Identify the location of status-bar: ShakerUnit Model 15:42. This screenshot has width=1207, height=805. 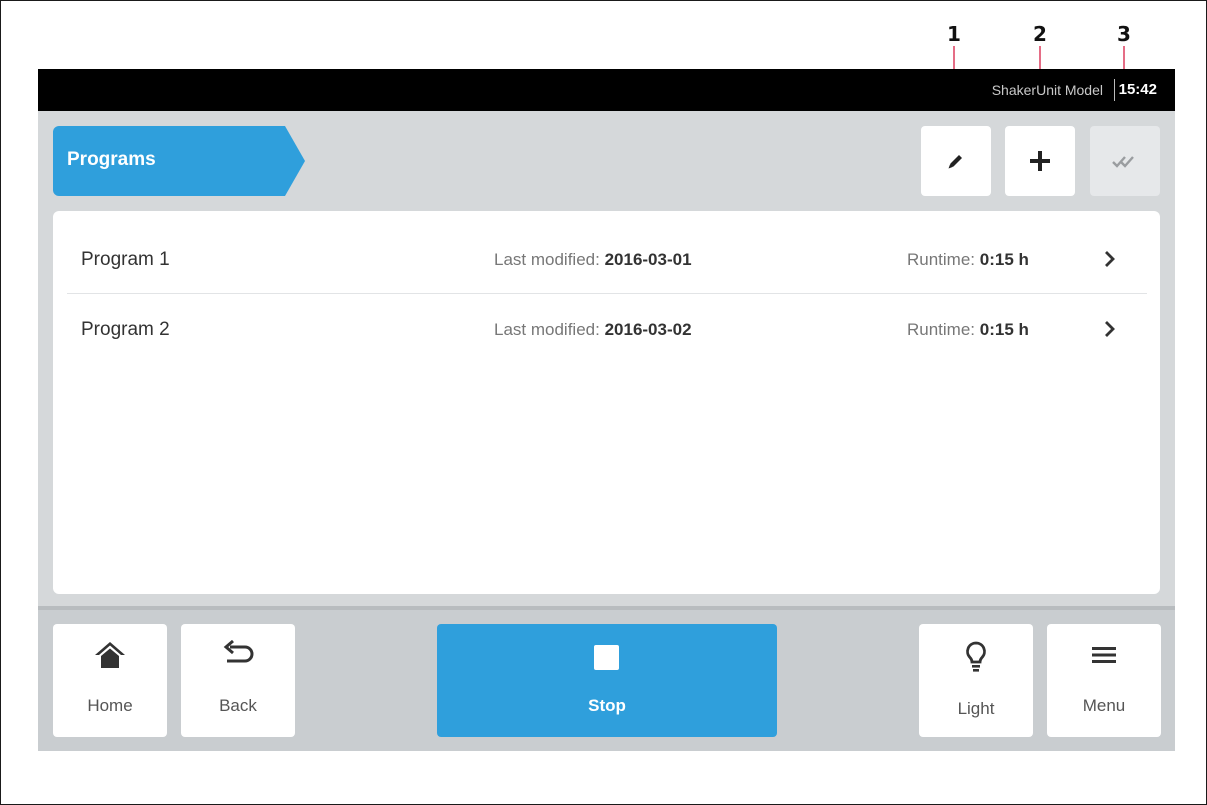
(606, 90).